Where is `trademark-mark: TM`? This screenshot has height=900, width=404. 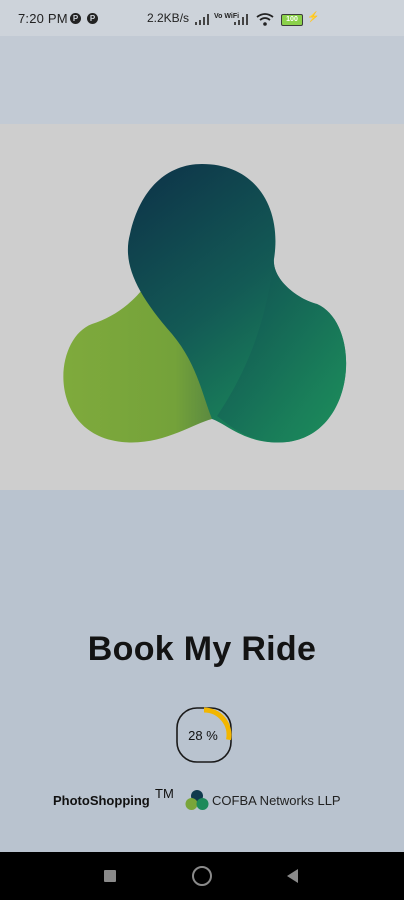
trademark-mark: TM is located at coordinates (164, 793).